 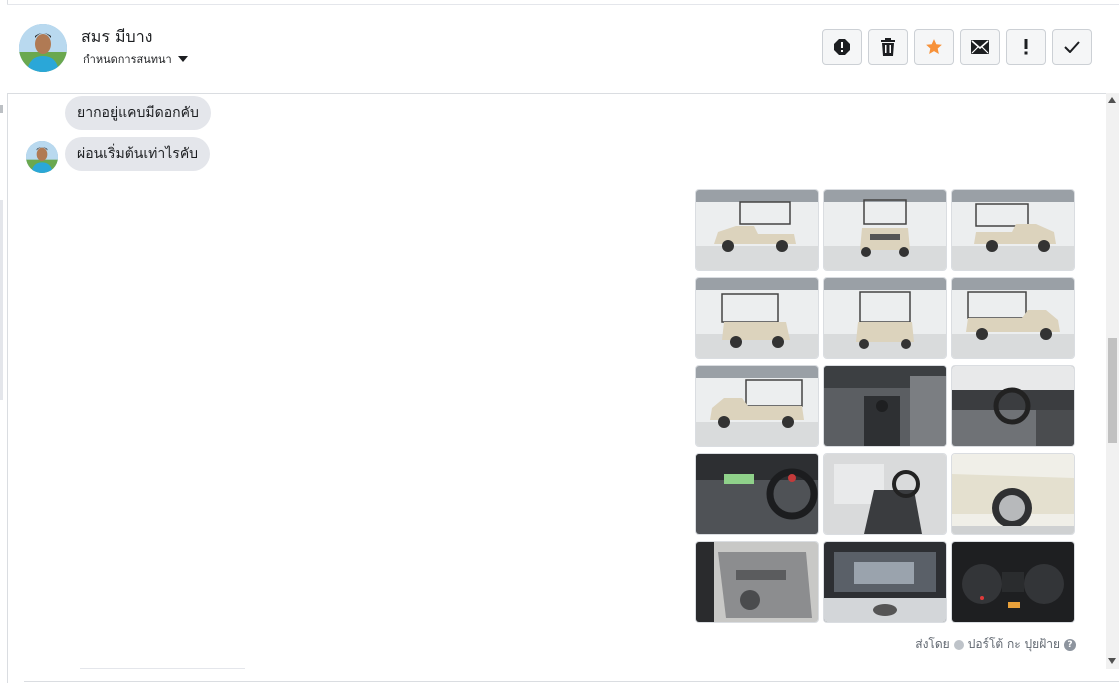 What do you see at coordinates (757, 494) in the screenshot?
I see `interior-photo-steering` at bounding box center [757, 494].